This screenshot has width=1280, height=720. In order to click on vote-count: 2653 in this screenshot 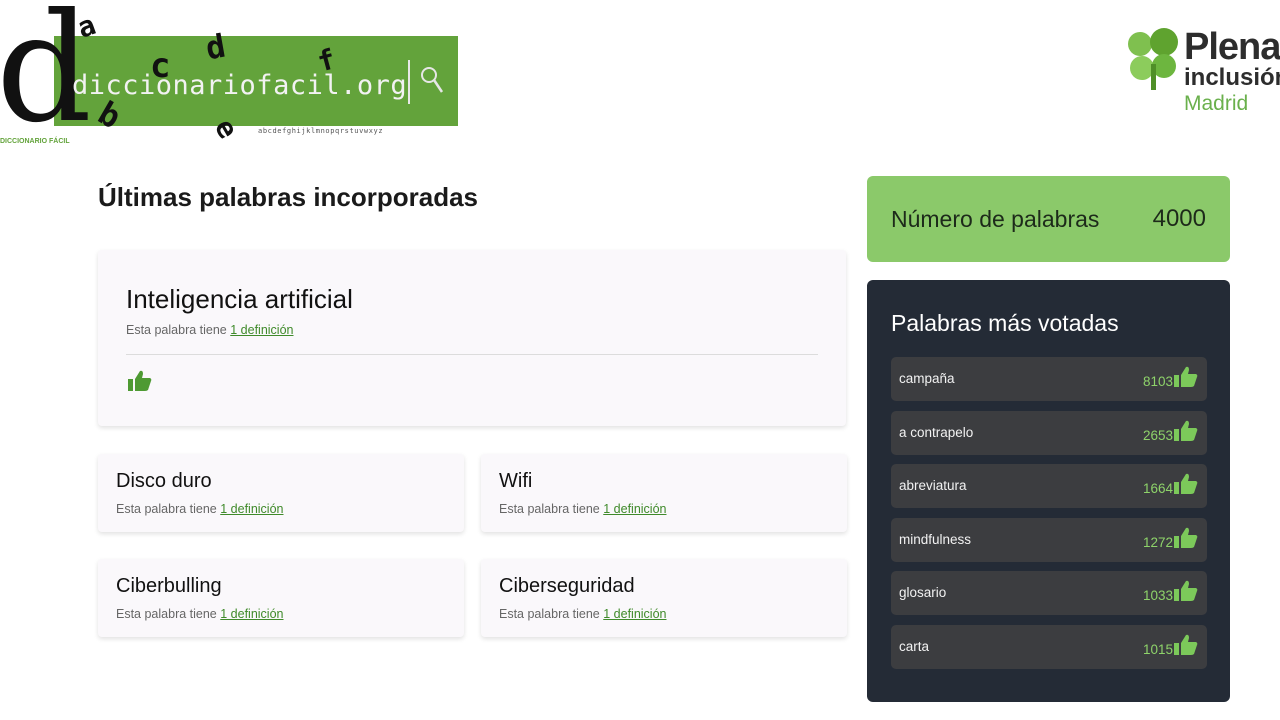, I will do `click(1157, 435)`.